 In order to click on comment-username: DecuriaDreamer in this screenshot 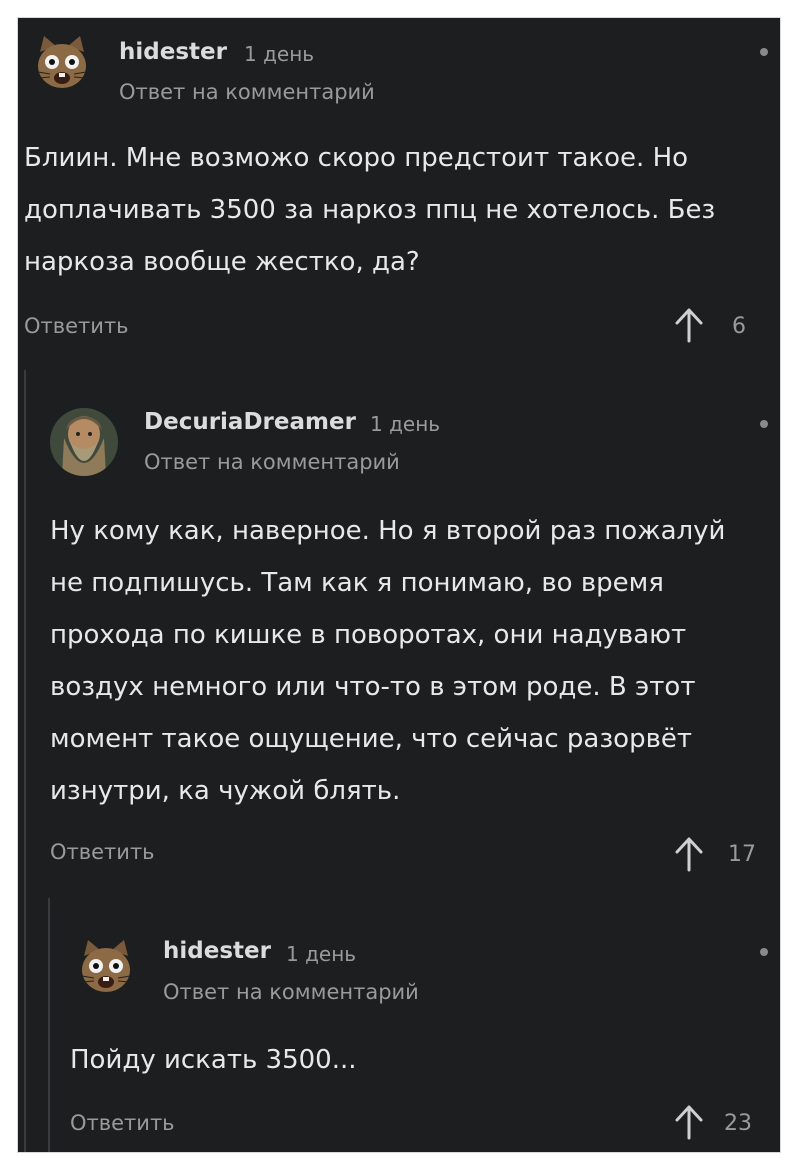, I will do `click(250, 422)`.